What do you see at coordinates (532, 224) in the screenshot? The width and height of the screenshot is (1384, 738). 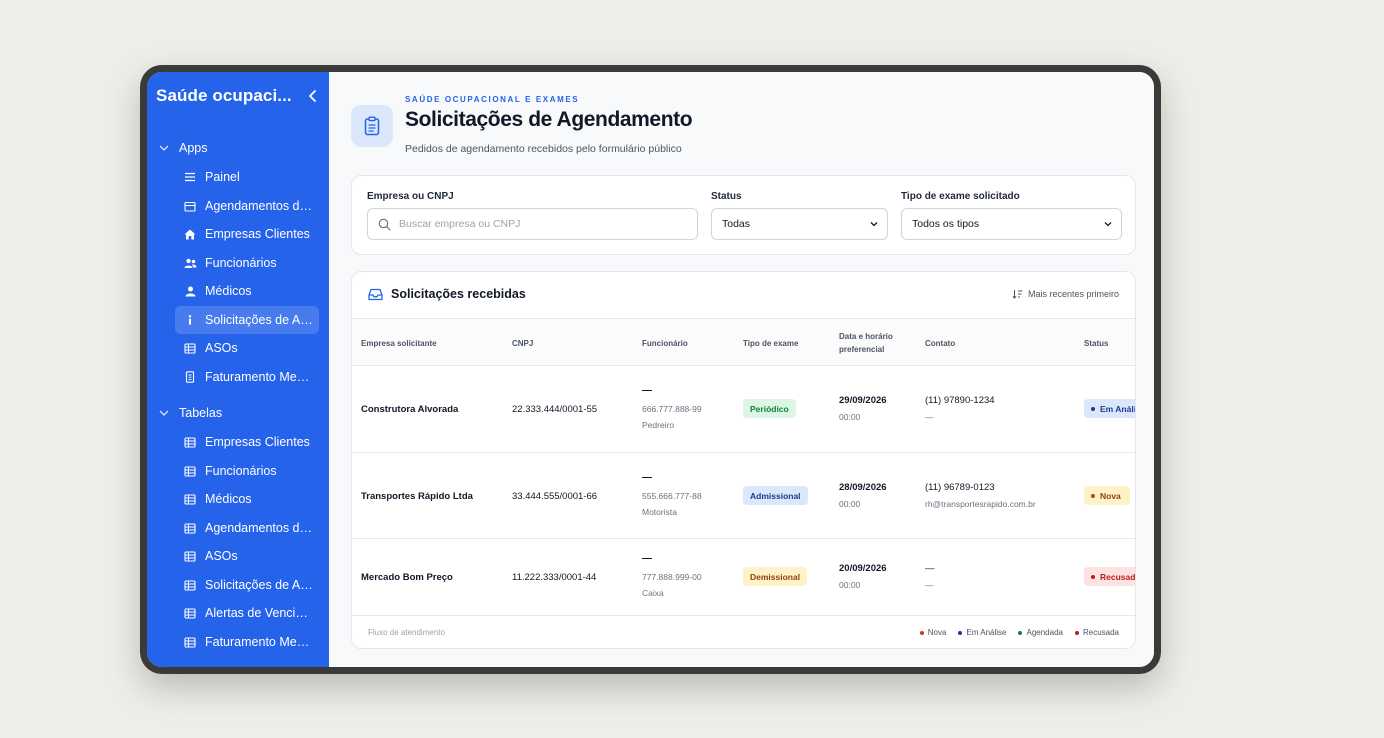 I see `company-search-input: Buscar empresa ou CNPJ` at bounding box center [532, 224].